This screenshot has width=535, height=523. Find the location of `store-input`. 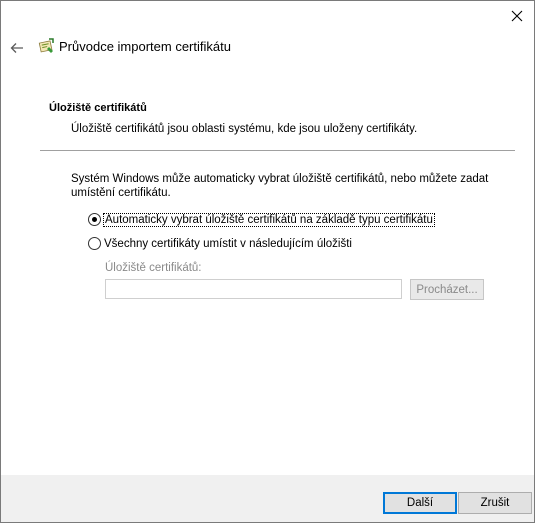

store-input is located at coordinates (253, 289).